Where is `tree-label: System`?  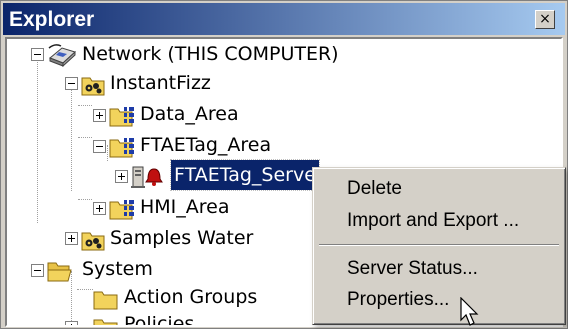 tree-label: System is located at coordinates (117, 269).